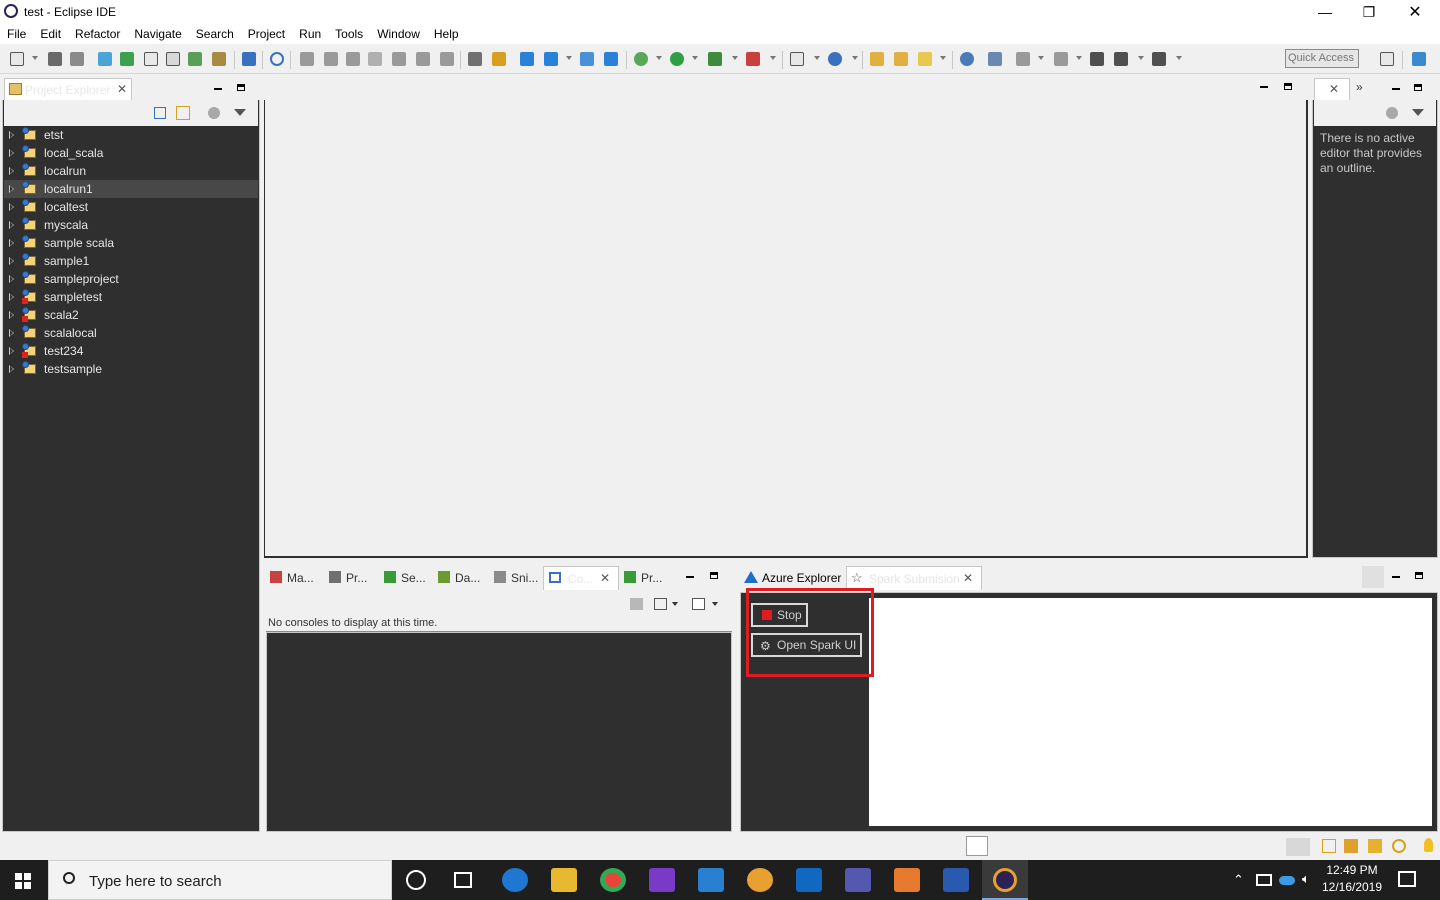 Image resolution: width=1440 pixels, height=900 pixels. What do you see at coordinates (17, 59) in the screenshot?
I see `new-icon` at bounding box center [17, 59].